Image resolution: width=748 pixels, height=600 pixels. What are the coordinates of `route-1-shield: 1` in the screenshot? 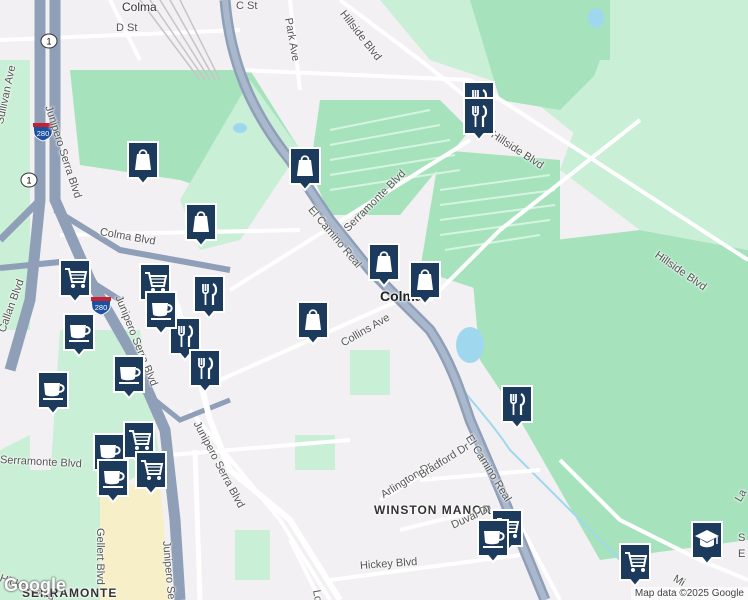 It's located at (49, 43).